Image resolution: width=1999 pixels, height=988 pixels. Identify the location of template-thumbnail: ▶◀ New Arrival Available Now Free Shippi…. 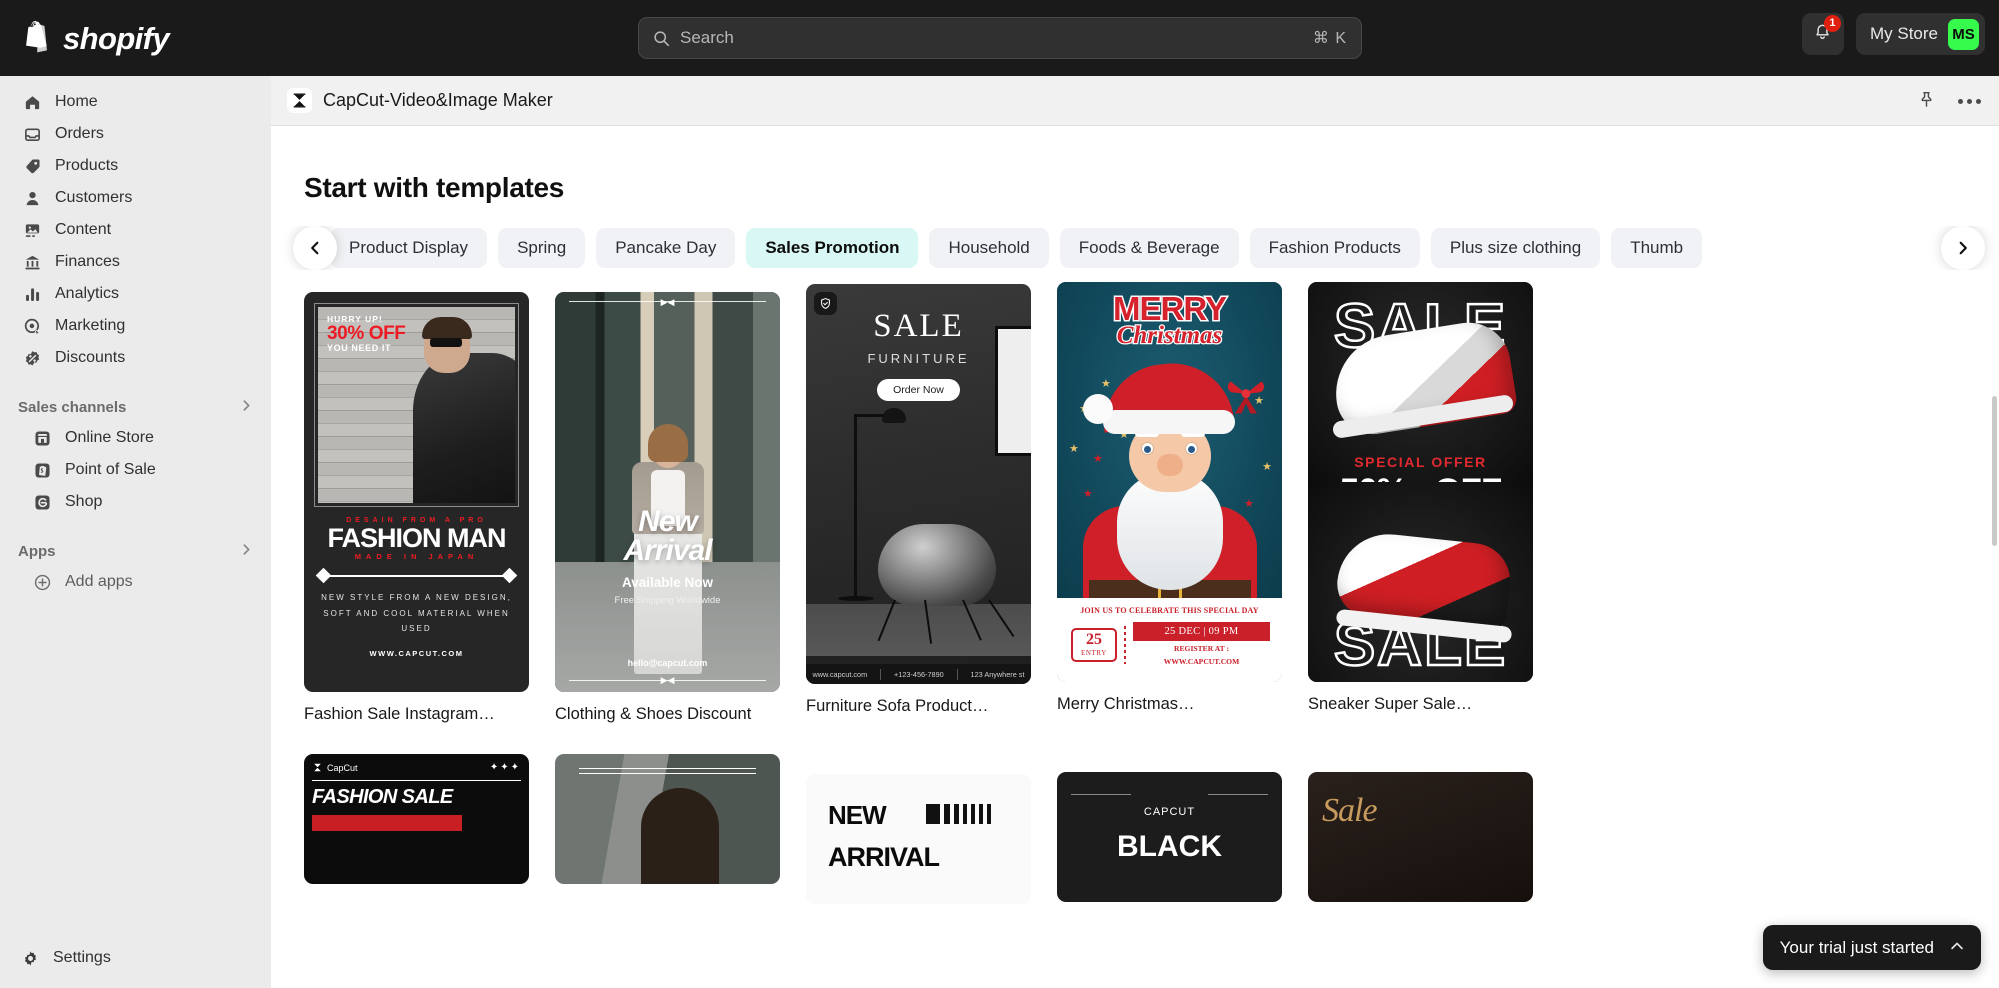
(667, 492).